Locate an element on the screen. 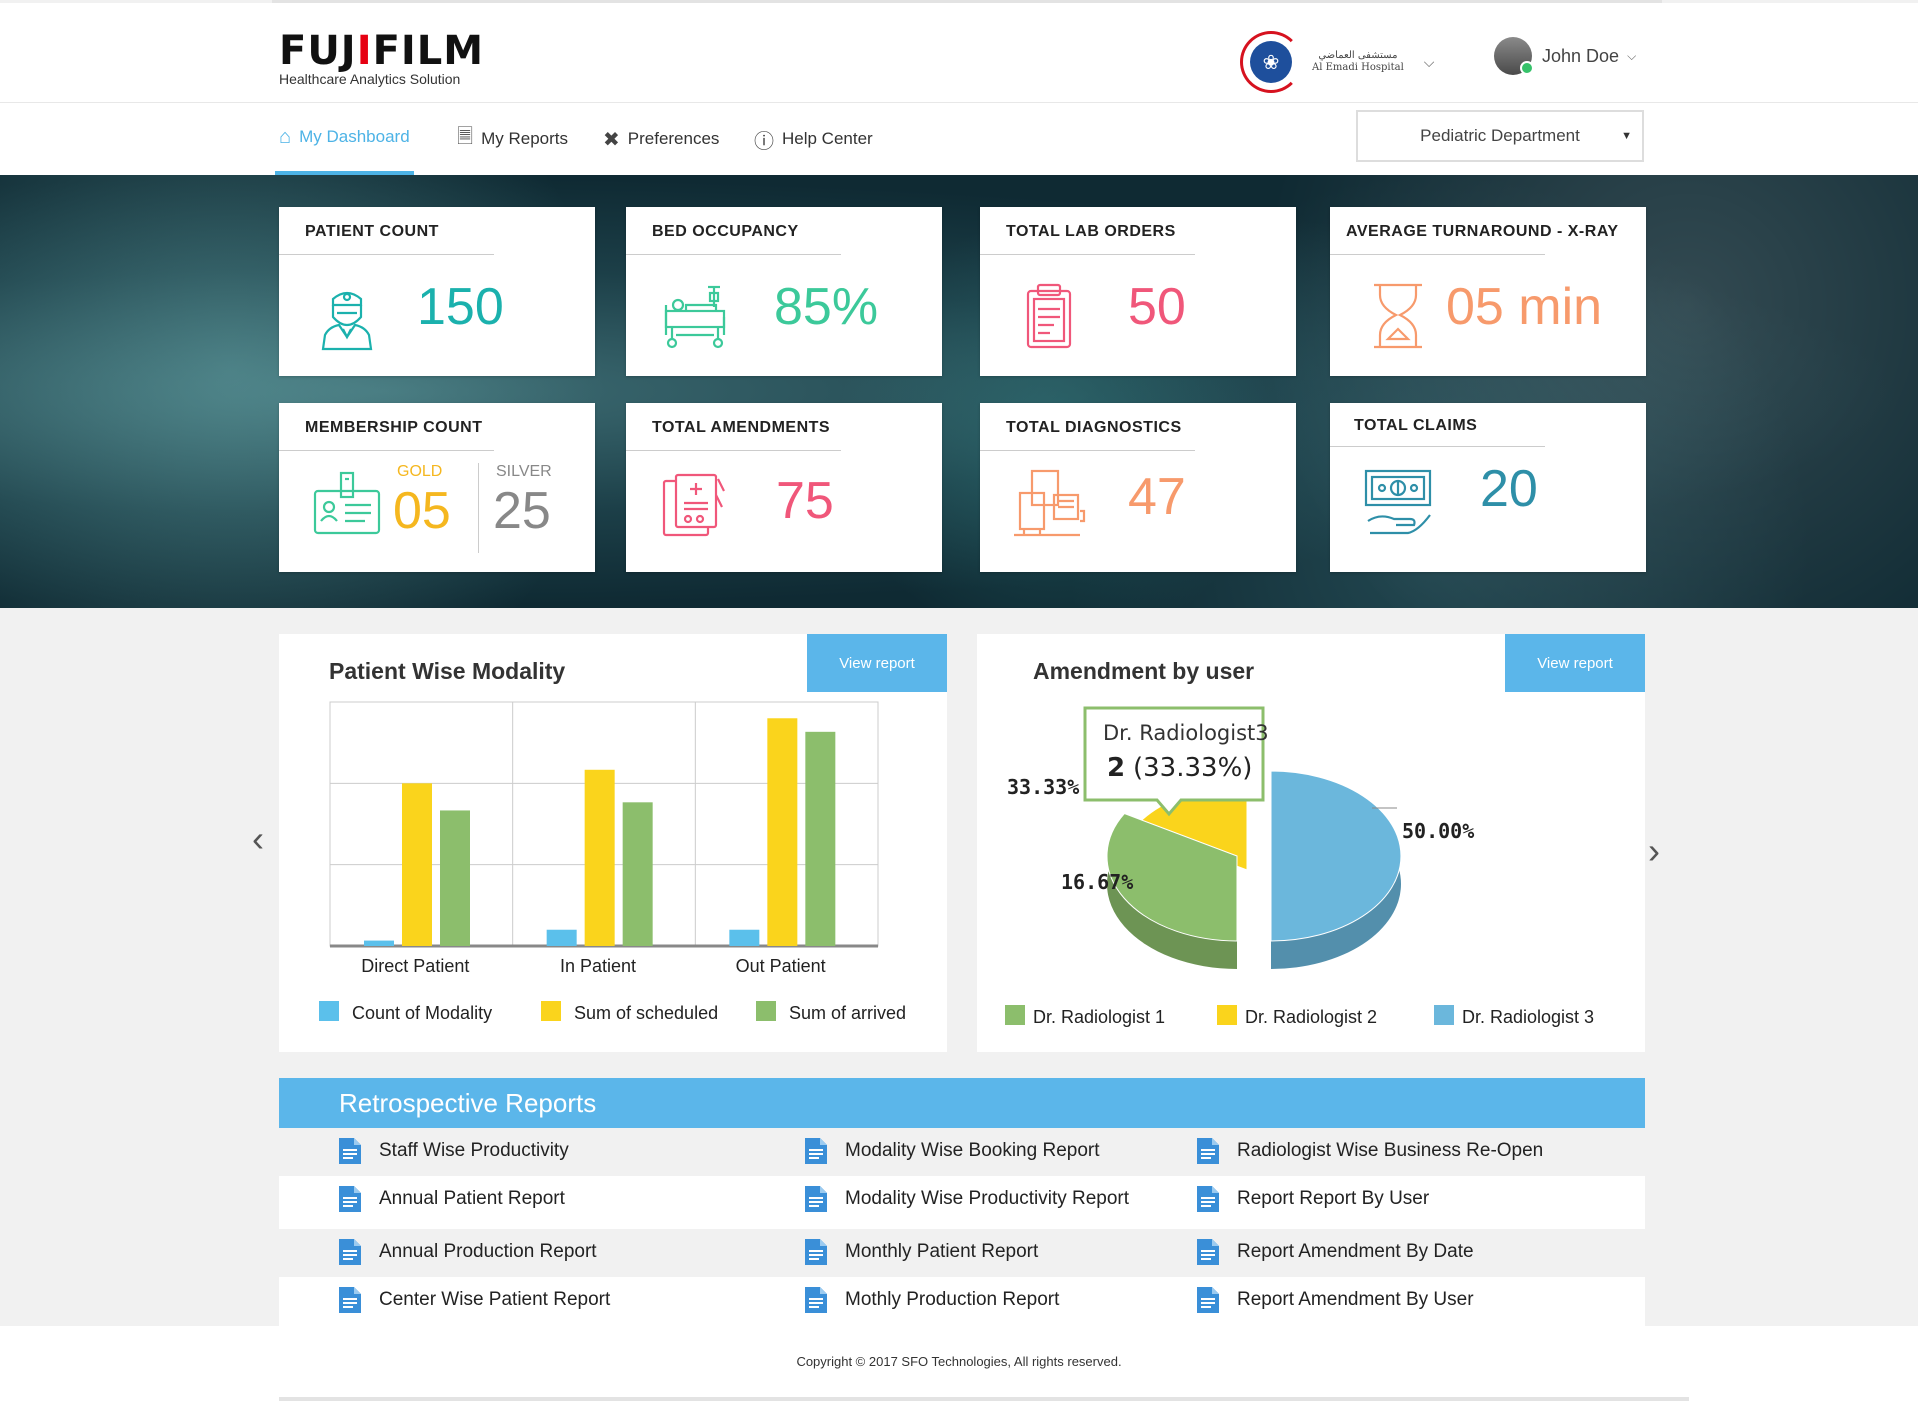 The height and width of the screenshot is (1401, 1918). dropdown-caret-icon: ▼ is located at coordinates (1626, 136).